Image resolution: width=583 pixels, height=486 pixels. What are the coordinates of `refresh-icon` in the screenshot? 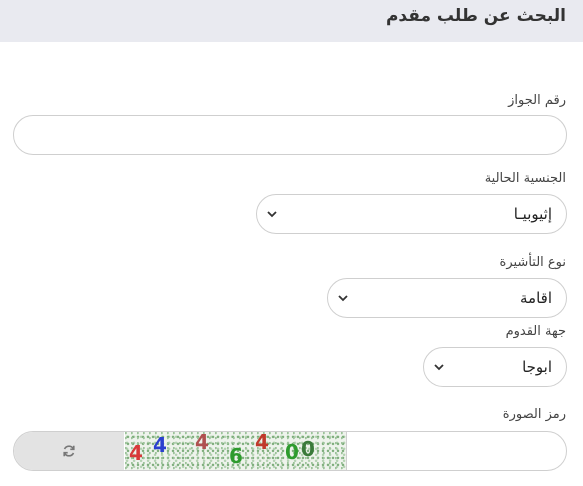 It's located at (69, 451).